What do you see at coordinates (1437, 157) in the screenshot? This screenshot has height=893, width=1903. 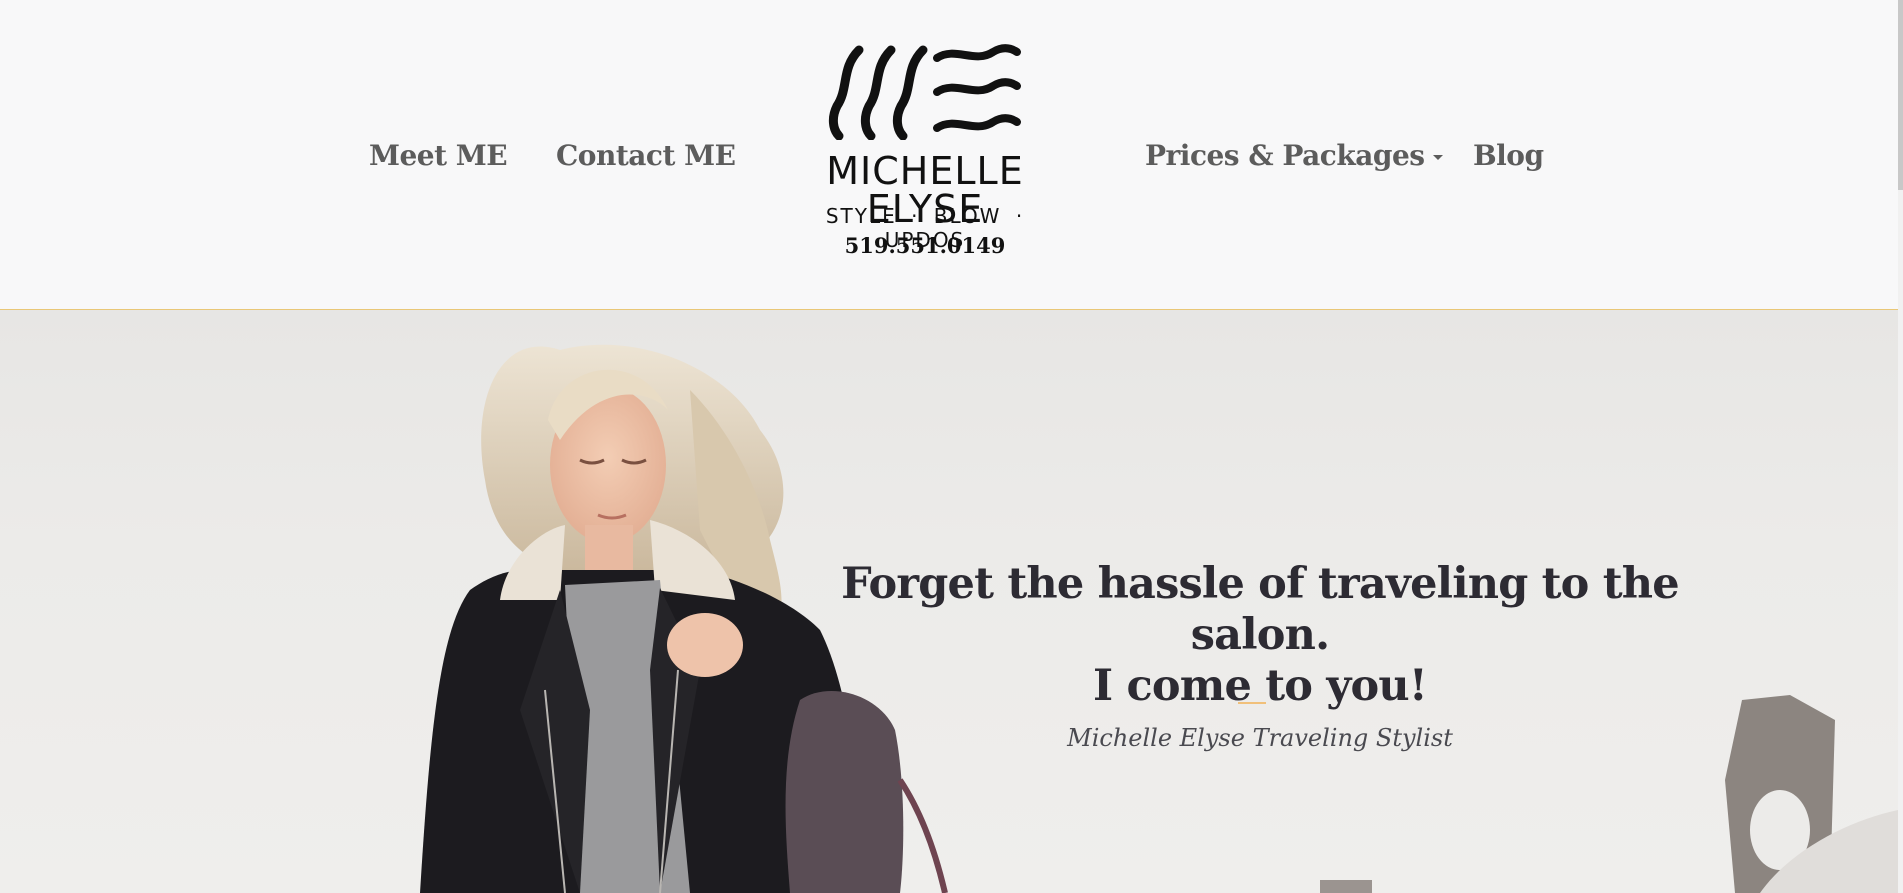 I see `caret-down-icon` at bounding box center [1437, 157].